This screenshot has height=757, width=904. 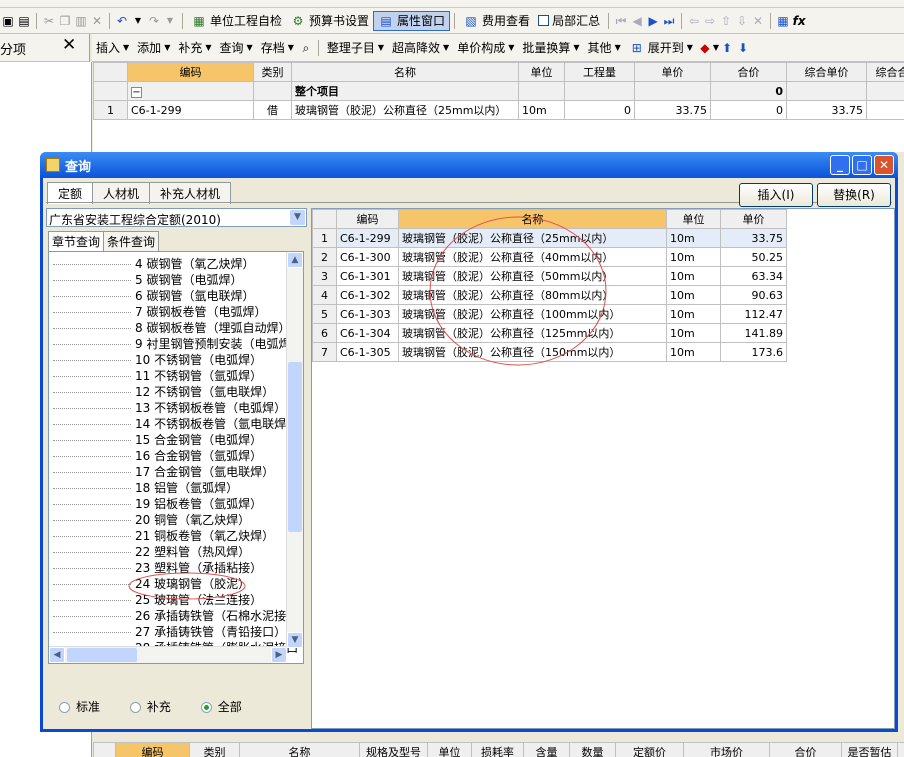 I want to click on binoculars-icon: ⌕, so click(x=306, y=48).